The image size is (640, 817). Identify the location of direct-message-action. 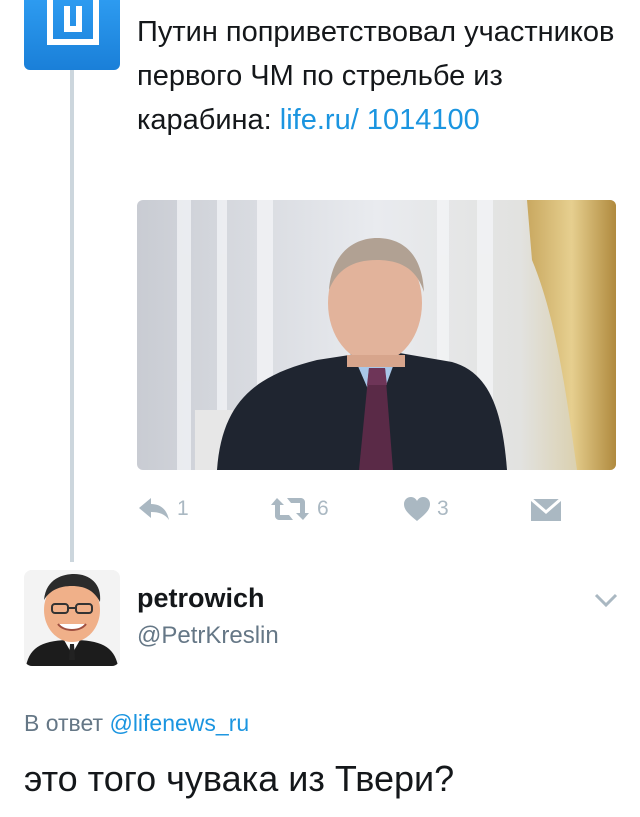
(546, 510).